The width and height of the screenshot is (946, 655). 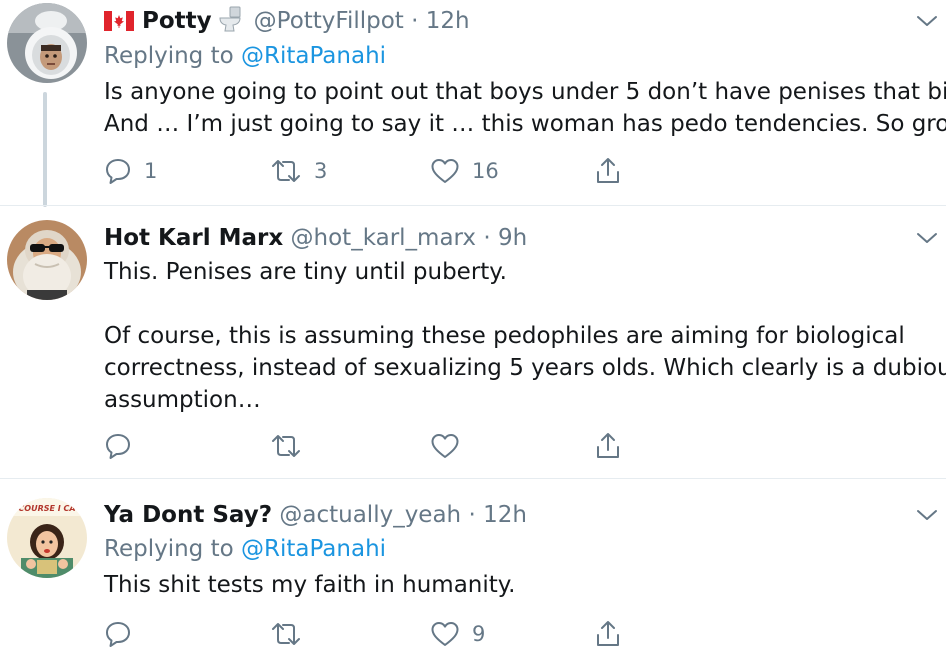 What do you see at coordinates (46, 508) in the screenshot?
I see `avatar-comic-text: COURSE I CA` at bounding box center [46, 508].